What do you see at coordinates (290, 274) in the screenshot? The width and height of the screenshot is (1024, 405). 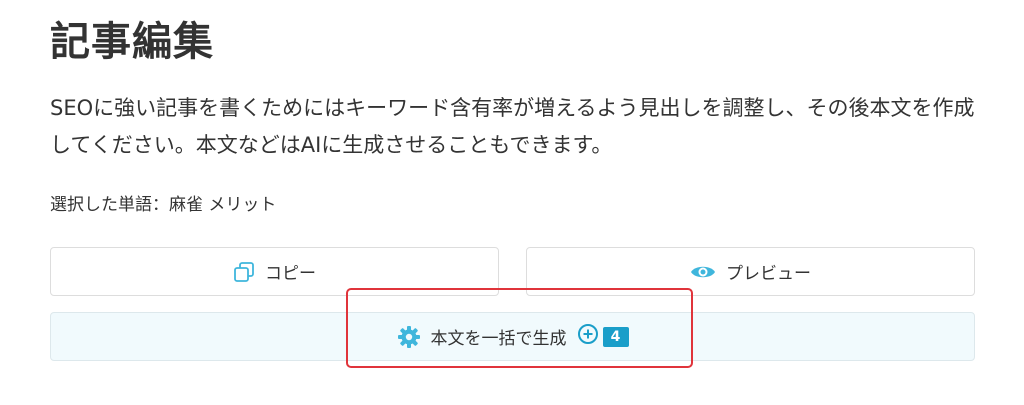 I see `copy-button-label: コピー` at bounding box center [290, 274].